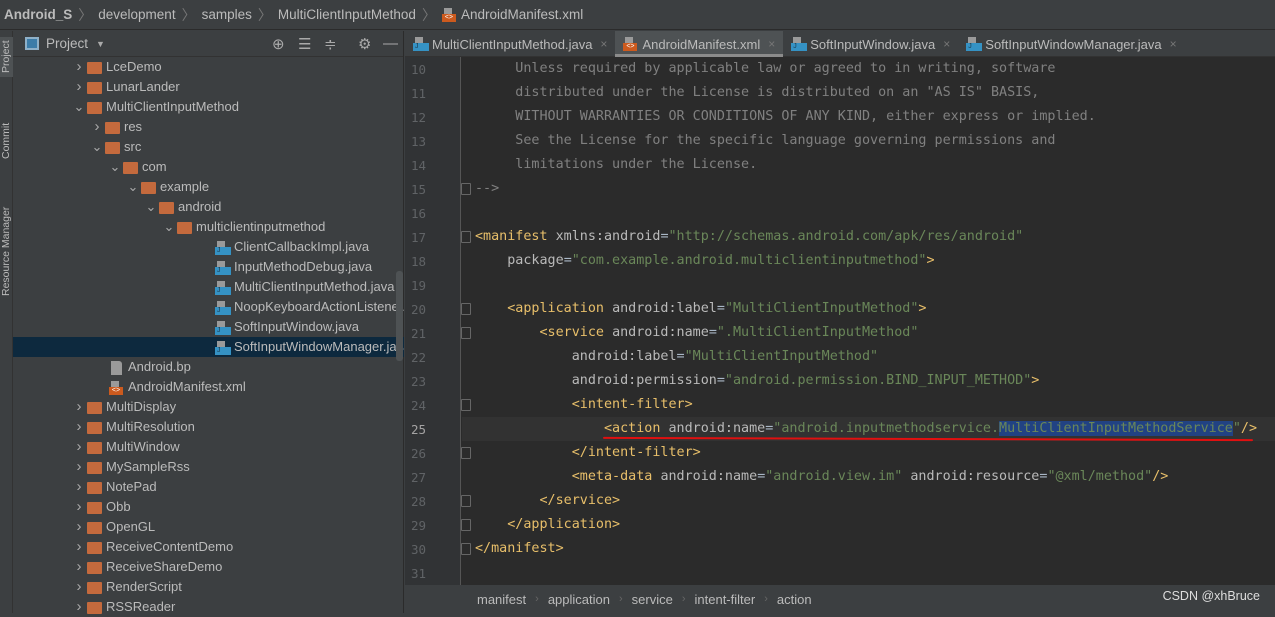 The image size is (1275, 617). I want to click on minimize-icon: —, so click(390, 43).